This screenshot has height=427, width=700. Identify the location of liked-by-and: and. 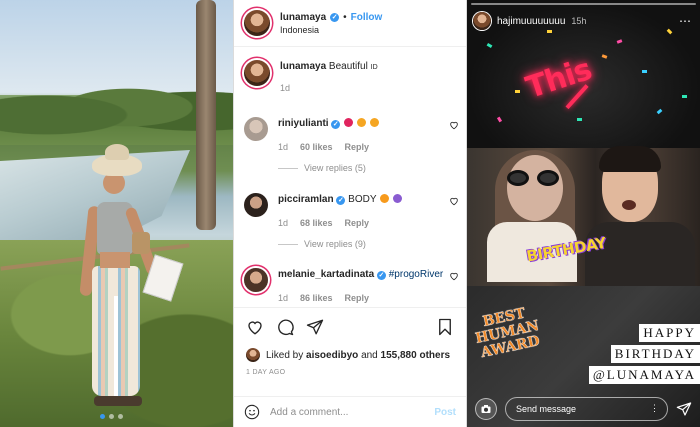
(369, 355).